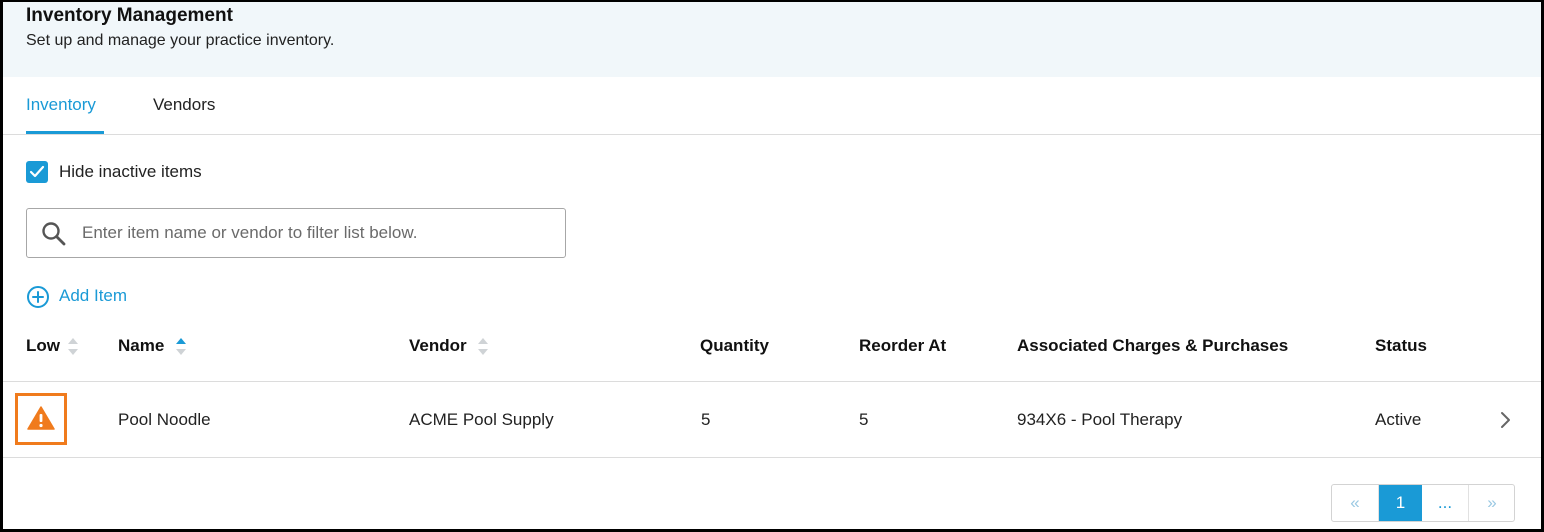 The width and height of the screenshot is (1544, 532). Describe the element at coordinates (130, 171) in the screenshot. I see `hide-inactive-label: Hide inactive items` at that location.